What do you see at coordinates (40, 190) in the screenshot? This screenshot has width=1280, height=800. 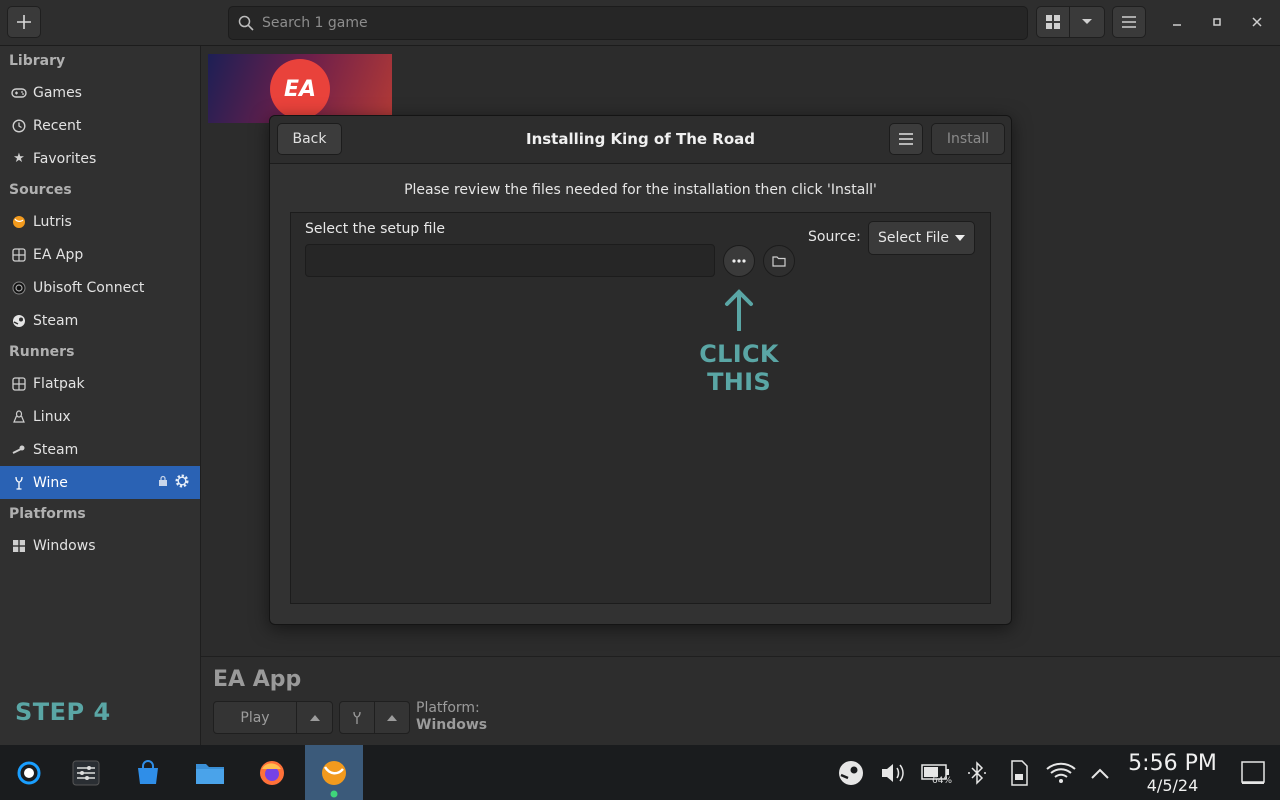 I see `sidebar-section-sources: Sources` at bounding box center [40, 190].